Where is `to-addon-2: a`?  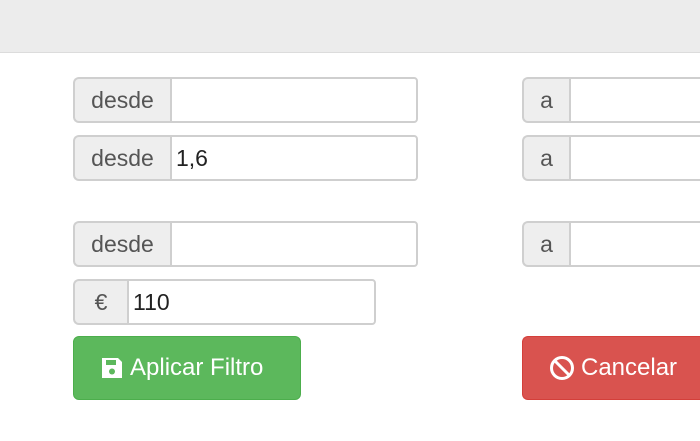
to-addon-2: a is located at coordinates (545, 158).